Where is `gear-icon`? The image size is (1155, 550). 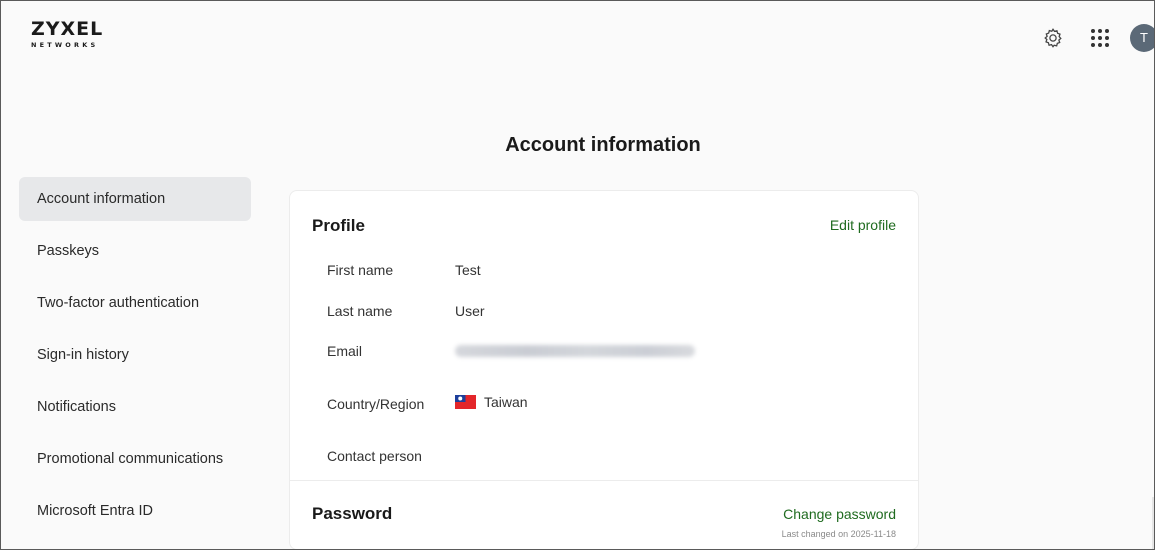 gear-icon is located at coordinates (1053, 38).